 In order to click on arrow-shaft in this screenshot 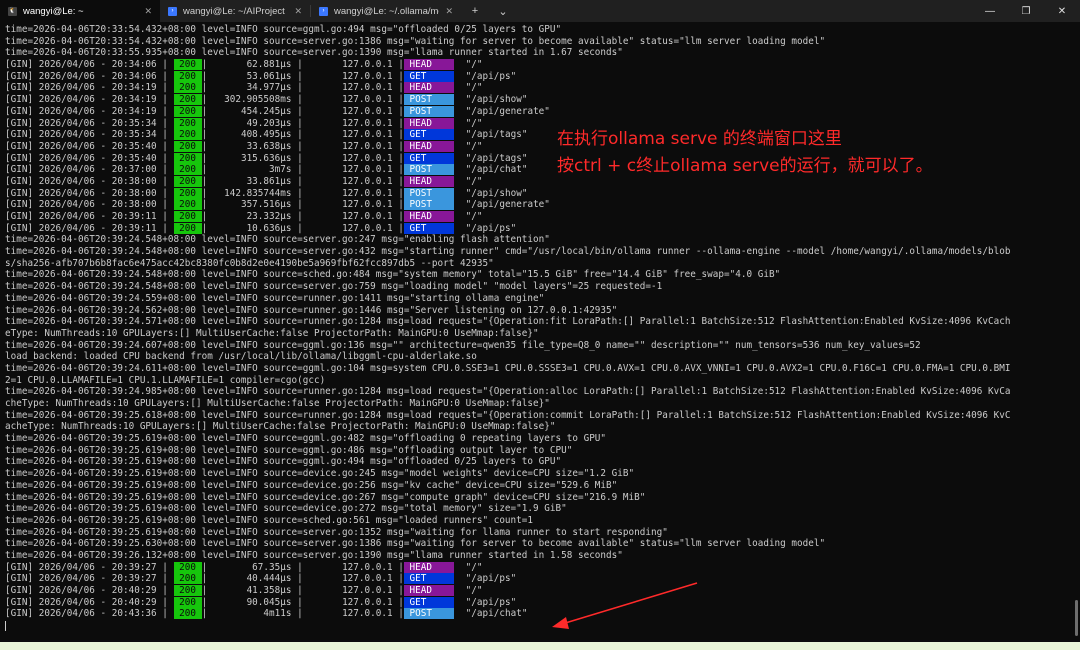, I will do `click(629, 603)`.